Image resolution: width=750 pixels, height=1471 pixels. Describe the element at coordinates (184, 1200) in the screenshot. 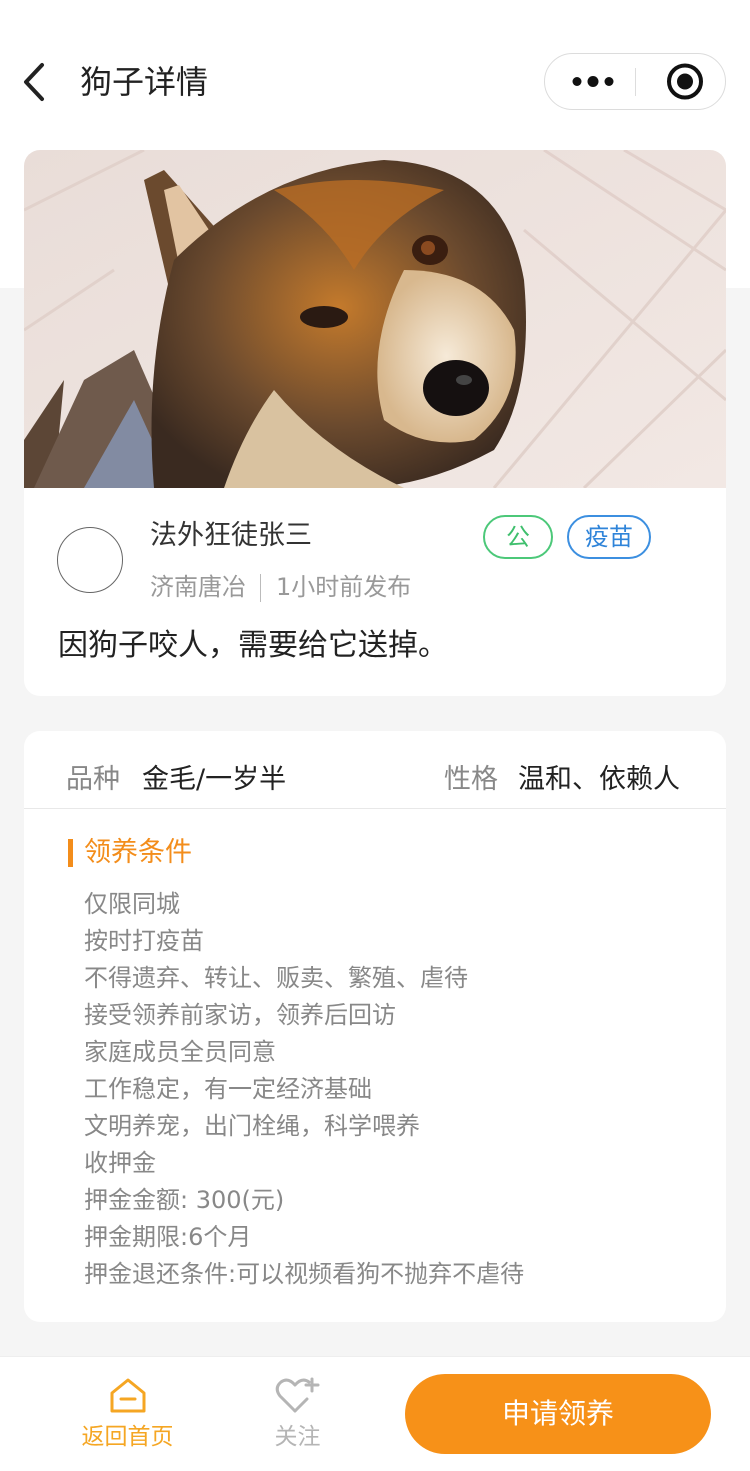

I see `condition-item: 押金金额: 300(元)` at that location.